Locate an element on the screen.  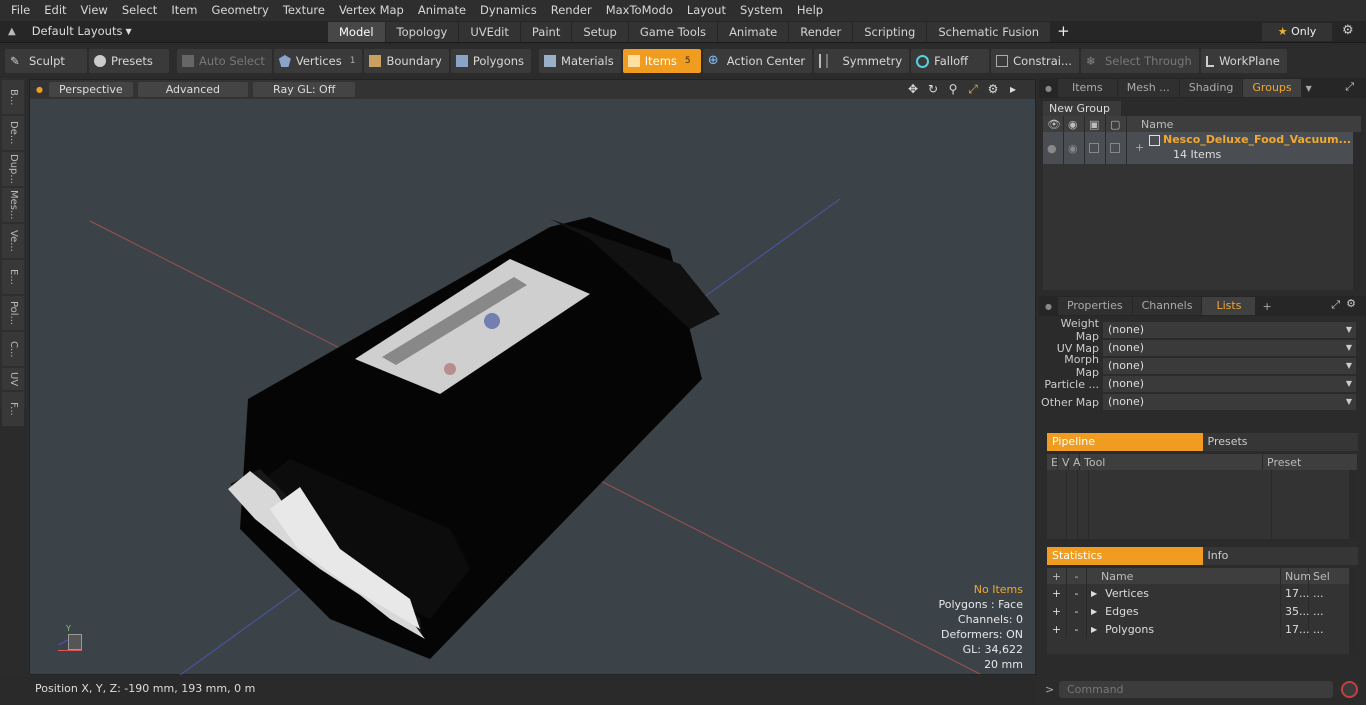
perspective-button: Perspective is located at coordinates (90, 89).